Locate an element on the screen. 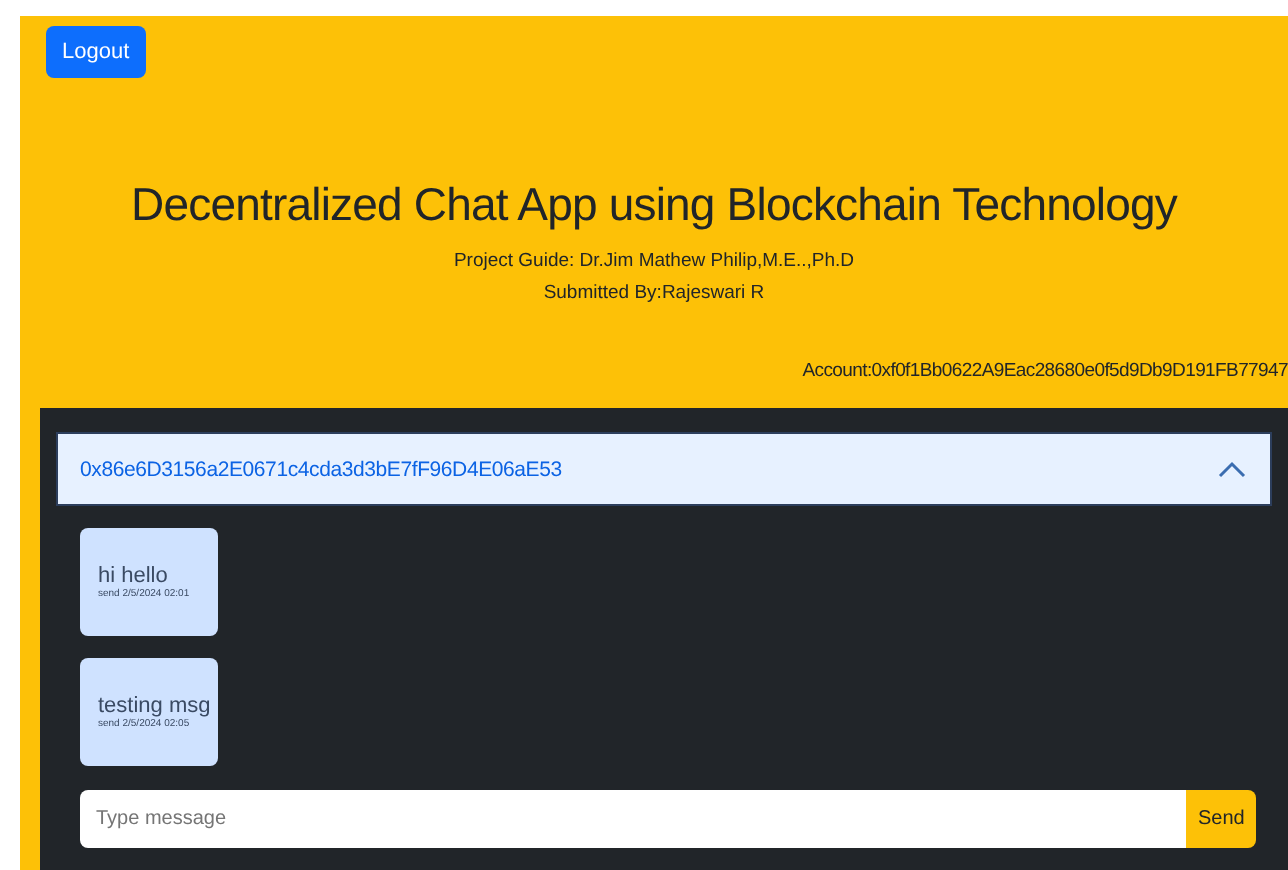  submitted-by: Submitted By:Rajeswari R is located at coordinates (654, 293).